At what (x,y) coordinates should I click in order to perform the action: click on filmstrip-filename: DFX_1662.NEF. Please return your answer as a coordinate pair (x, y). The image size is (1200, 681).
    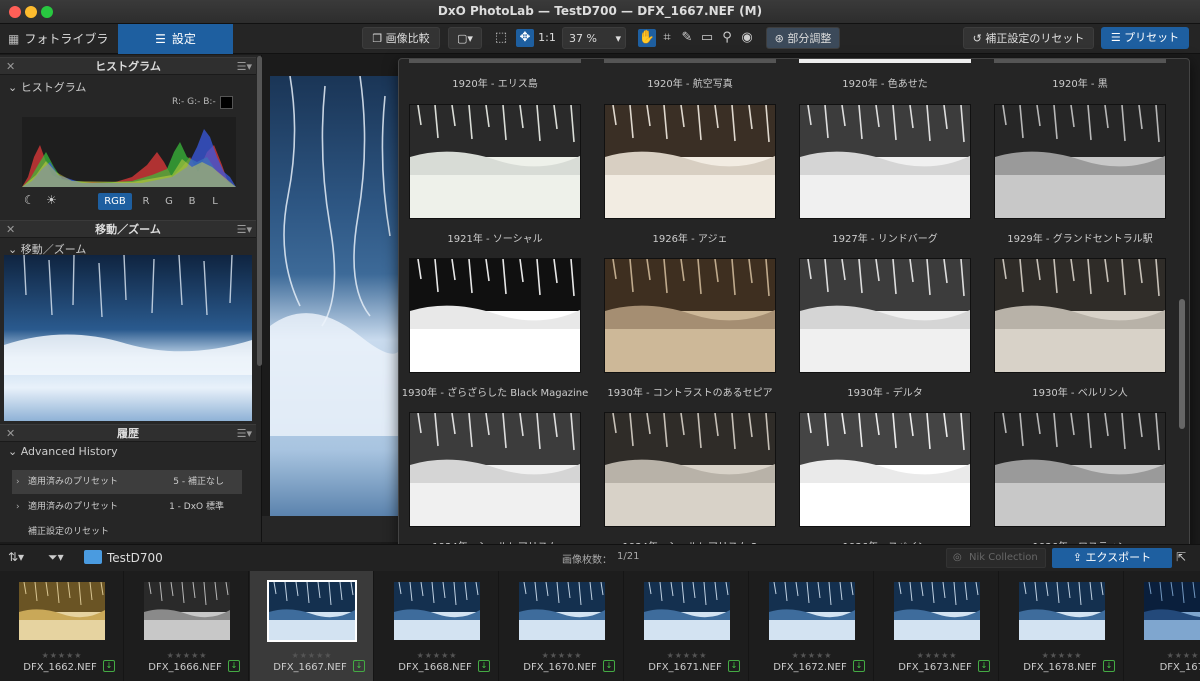
    Looking at the image, I should click on (60, 667).